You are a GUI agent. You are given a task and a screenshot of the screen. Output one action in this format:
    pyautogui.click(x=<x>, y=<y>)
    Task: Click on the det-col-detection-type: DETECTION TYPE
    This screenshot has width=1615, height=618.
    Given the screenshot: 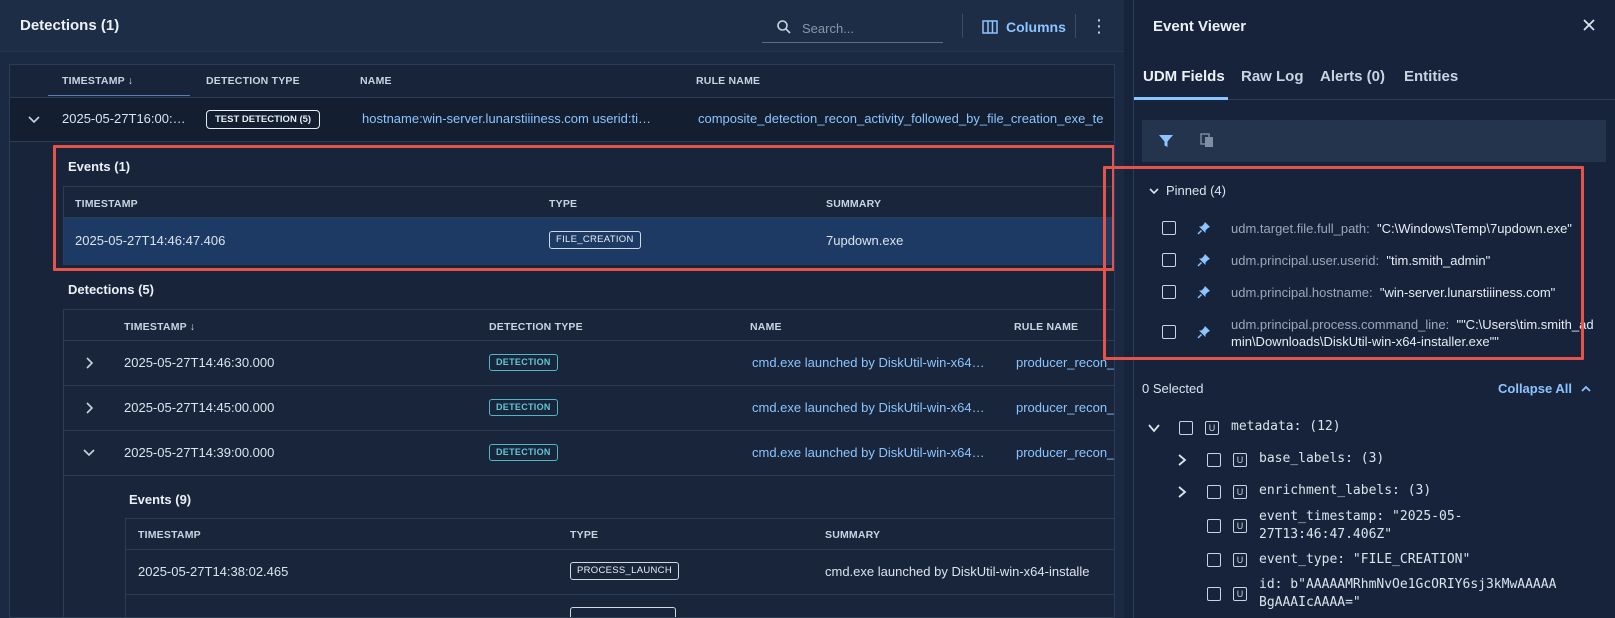 What is the action you would take?
    pyautogui.click(x=536, y=327)
    